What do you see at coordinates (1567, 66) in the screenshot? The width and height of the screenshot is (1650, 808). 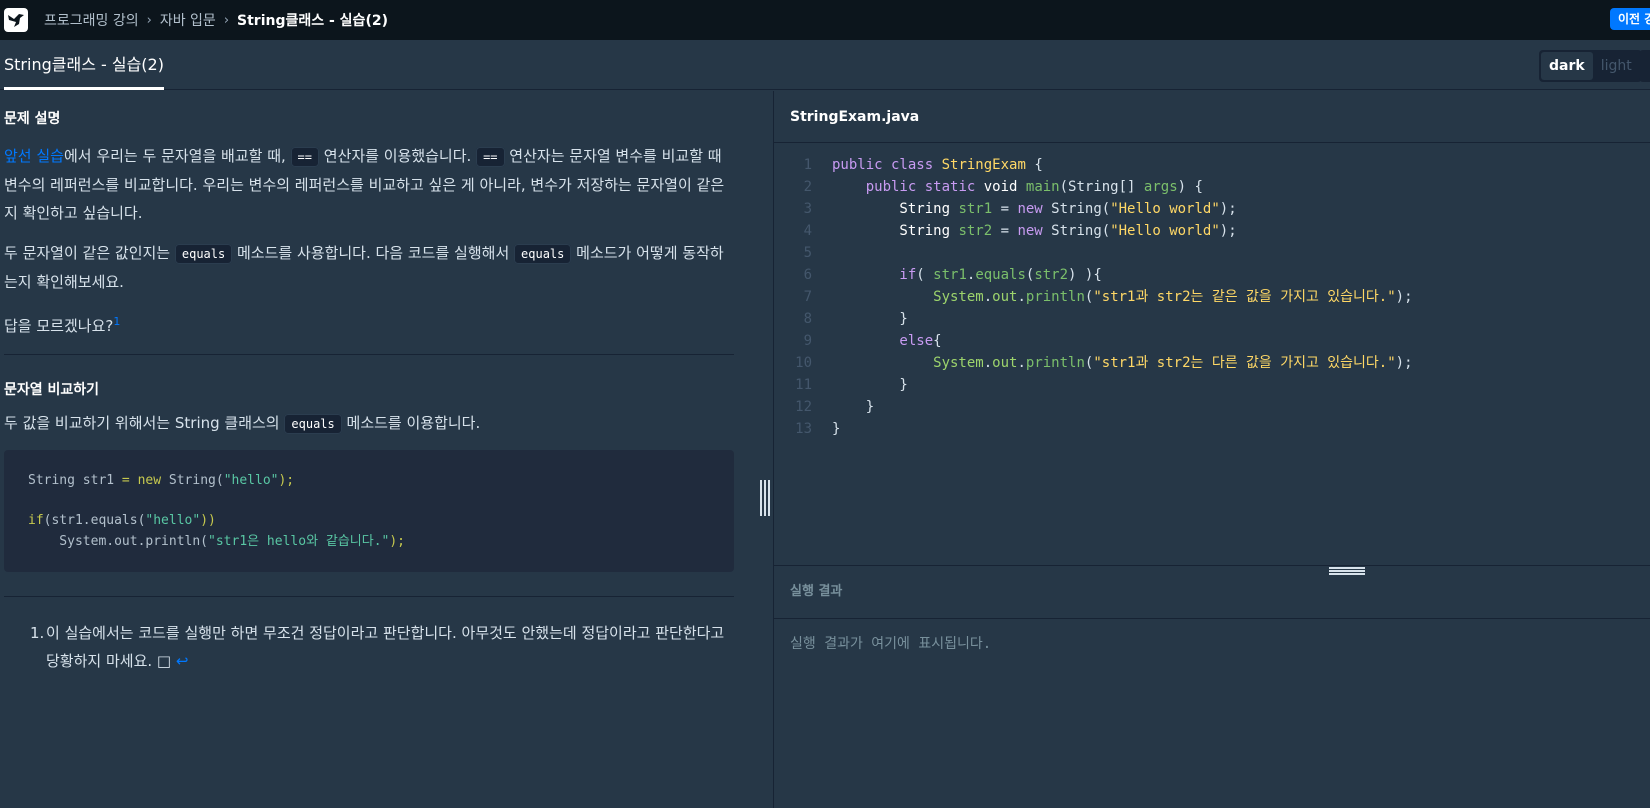 I see `theme-dark-button: dark` at bounding box center [1567, 66].